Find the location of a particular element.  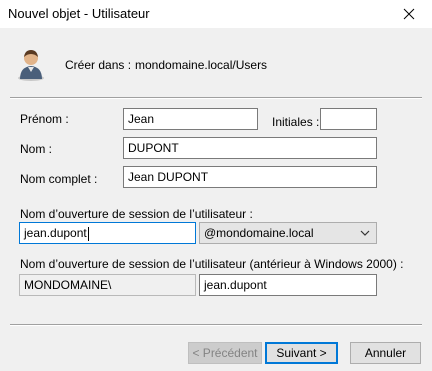

create-in-path: mondomaine.local/Users is located at coordinates (201, 65).